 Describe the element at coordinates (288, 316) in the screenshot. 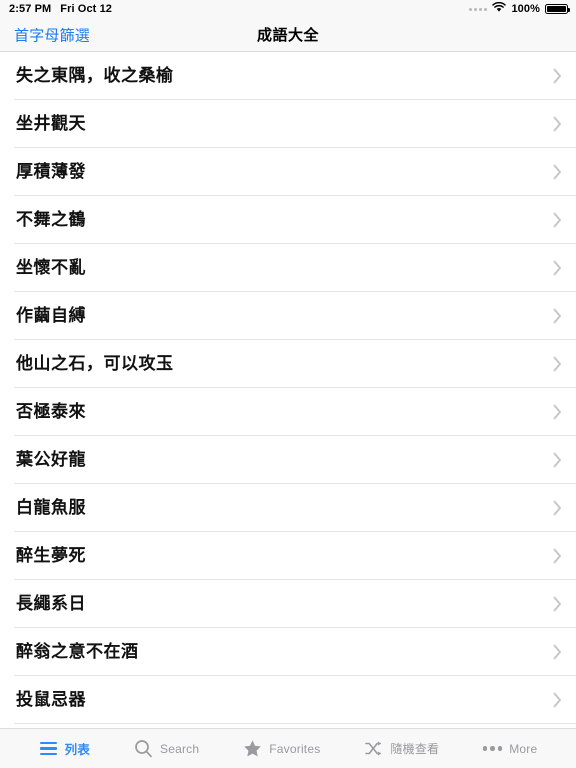

I see `list-item: 作繭自縛` at that location.